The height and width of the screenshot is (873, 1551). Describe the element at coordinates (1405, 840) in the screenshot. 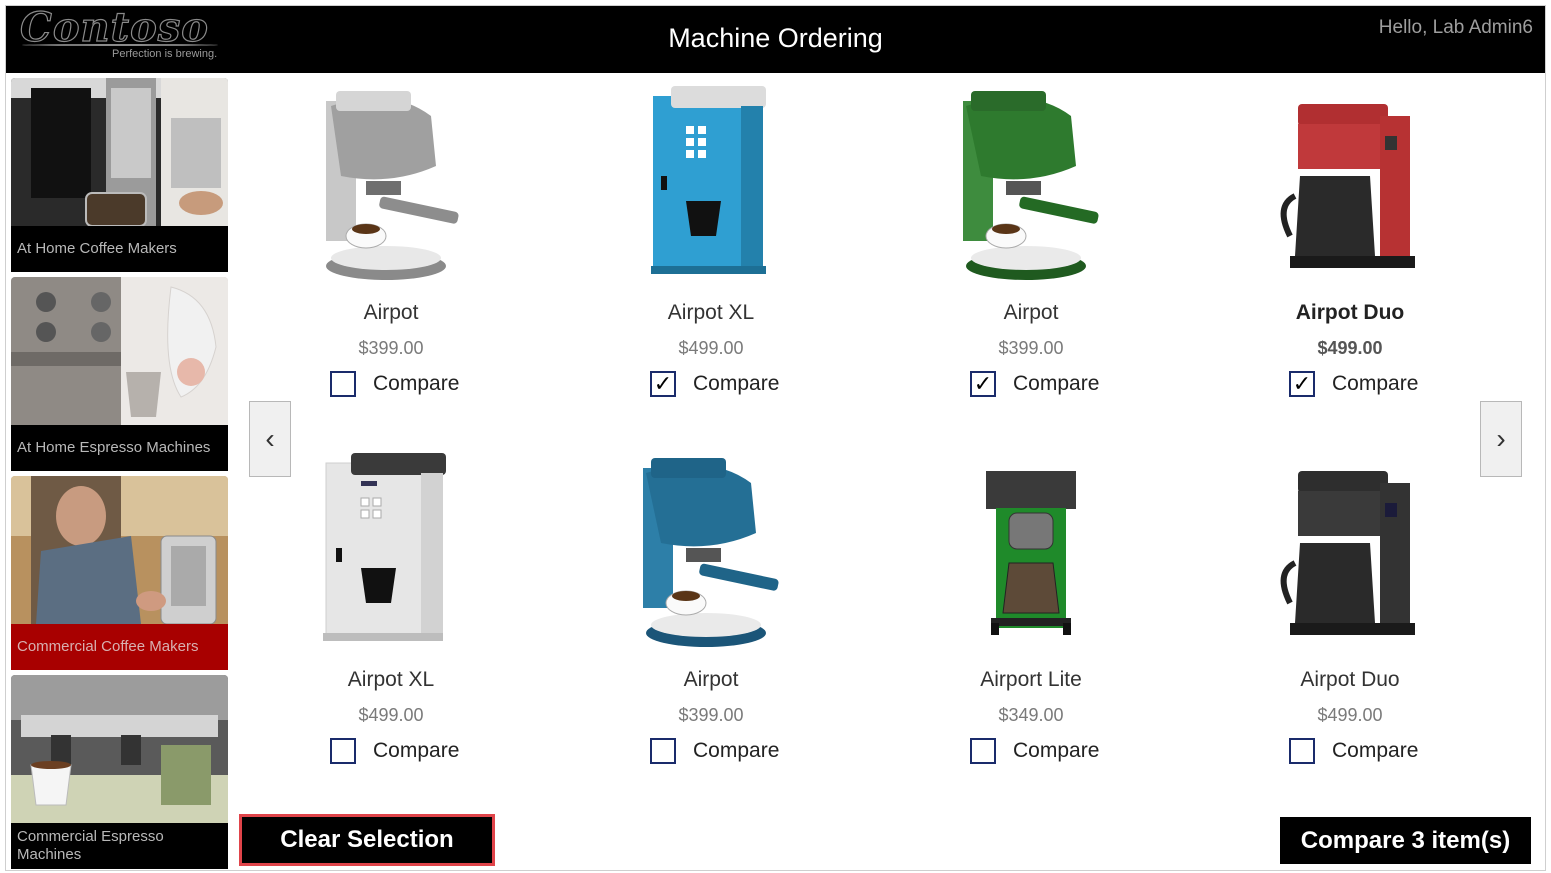

I see `compare-items-button: Compare 3 item(s)` at that location.